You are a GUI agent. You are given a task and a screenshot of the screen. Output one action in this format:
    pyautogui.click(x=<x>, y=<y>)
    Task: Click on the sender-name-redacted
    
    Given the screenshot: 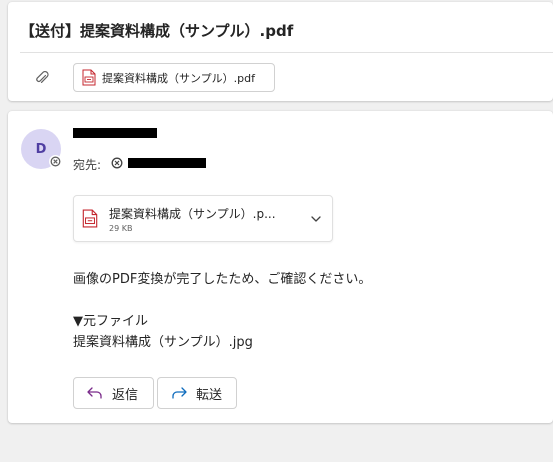 What is the action you would take?
    pyautogui.click(x=115, y=133)
    